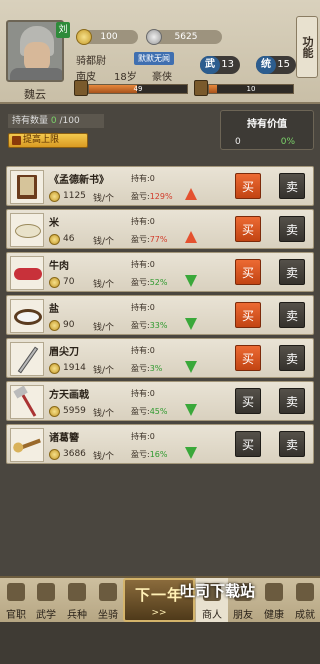 The image size is (320, 664). What do you see at coordinates (16, 592) in the screenshot?
I see `office-icon` at bounding box center [16, 592].